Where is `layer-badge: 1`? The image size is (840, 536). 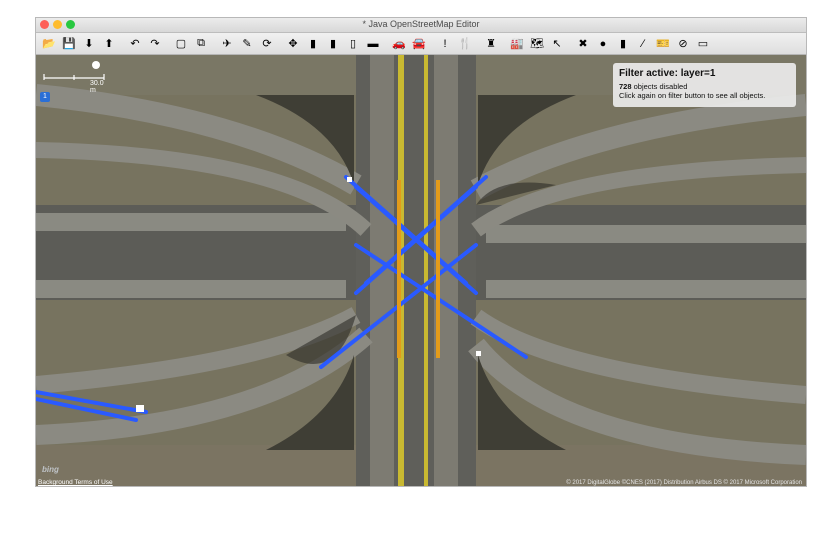 layer-badge: 1 is located at coordinates (45, 97).